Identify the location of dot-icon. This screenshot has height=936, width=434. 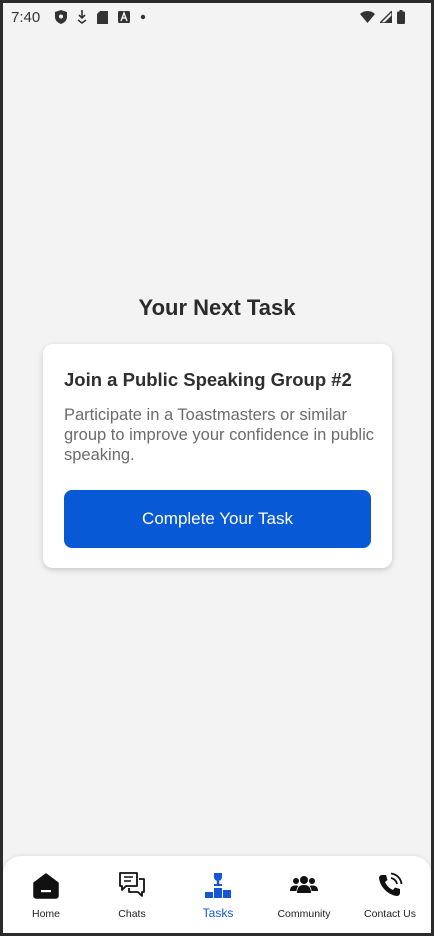
(143, 17).